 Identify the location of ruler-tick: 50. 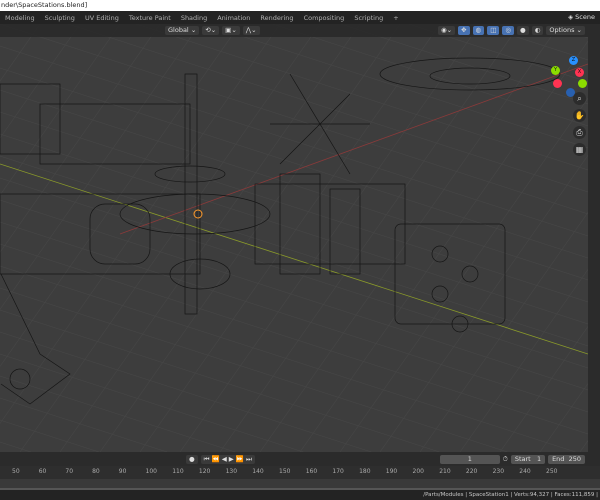
(16, 471).